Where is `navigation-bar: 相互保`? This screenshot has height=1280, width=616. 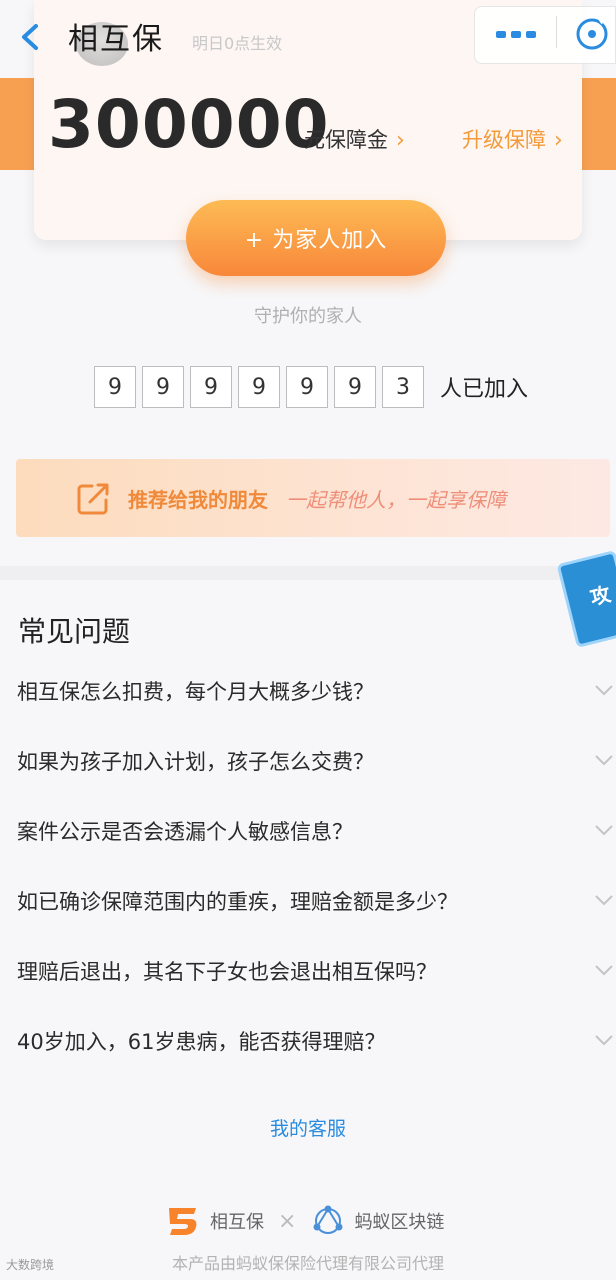
navigation-bar: 相互保 is located at coordinates (308, 35).